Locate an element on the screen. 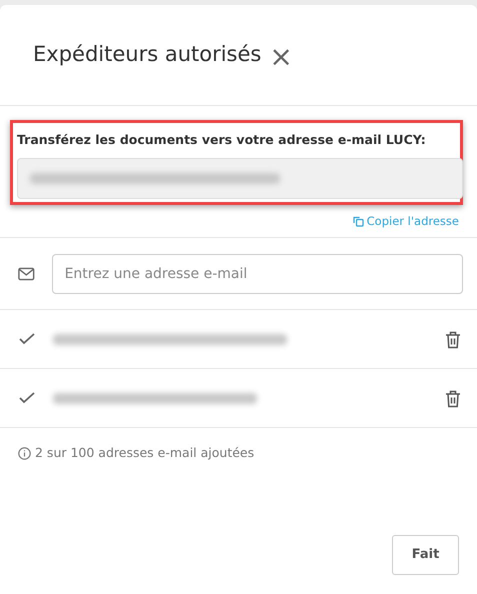  envelope-icon is located at coordinates (26, 273).